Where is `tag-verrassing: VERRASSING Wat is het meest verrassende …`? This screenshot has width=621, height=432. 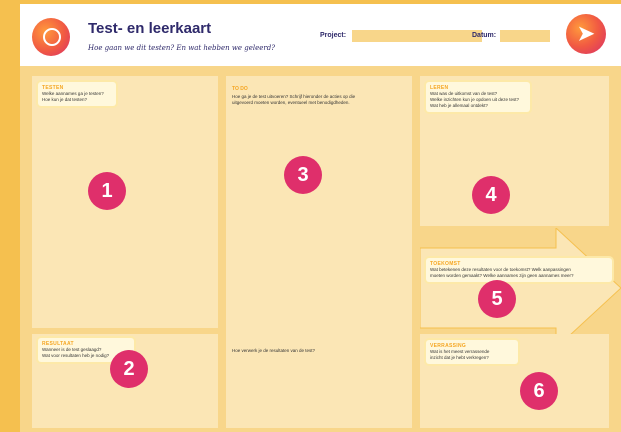 tag-verrassing: VERRASSING Wat is het meest verrassende … is located at coordinates (472, 352).